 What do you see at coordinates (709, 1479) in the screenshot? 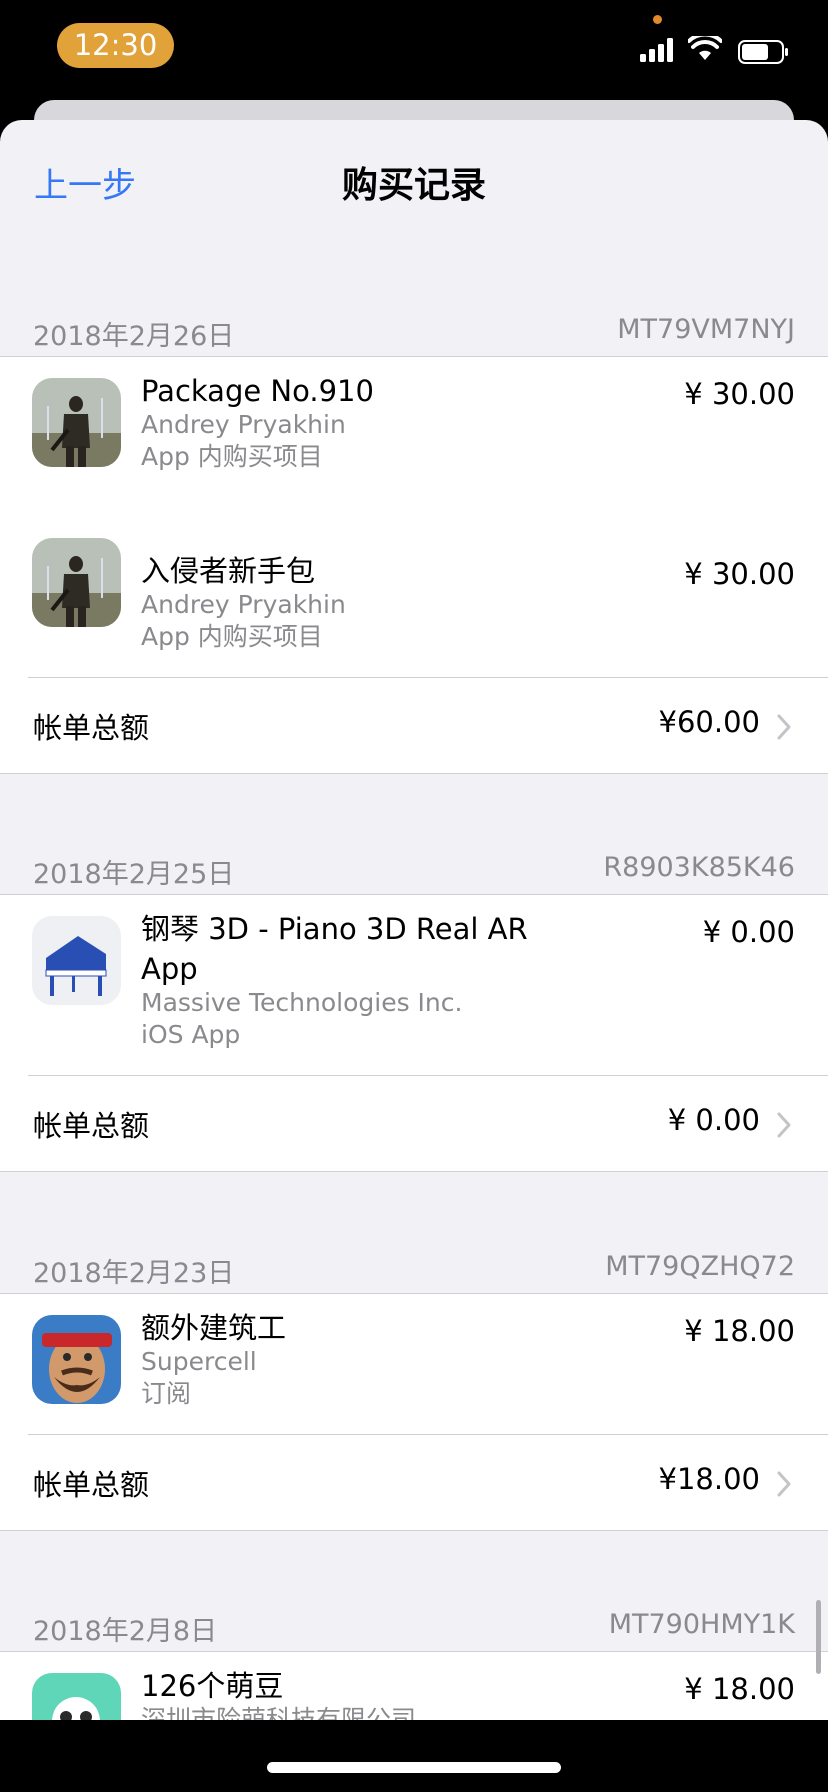
I see `total-value: ¥18.00` at bounding box center [709, 1479].